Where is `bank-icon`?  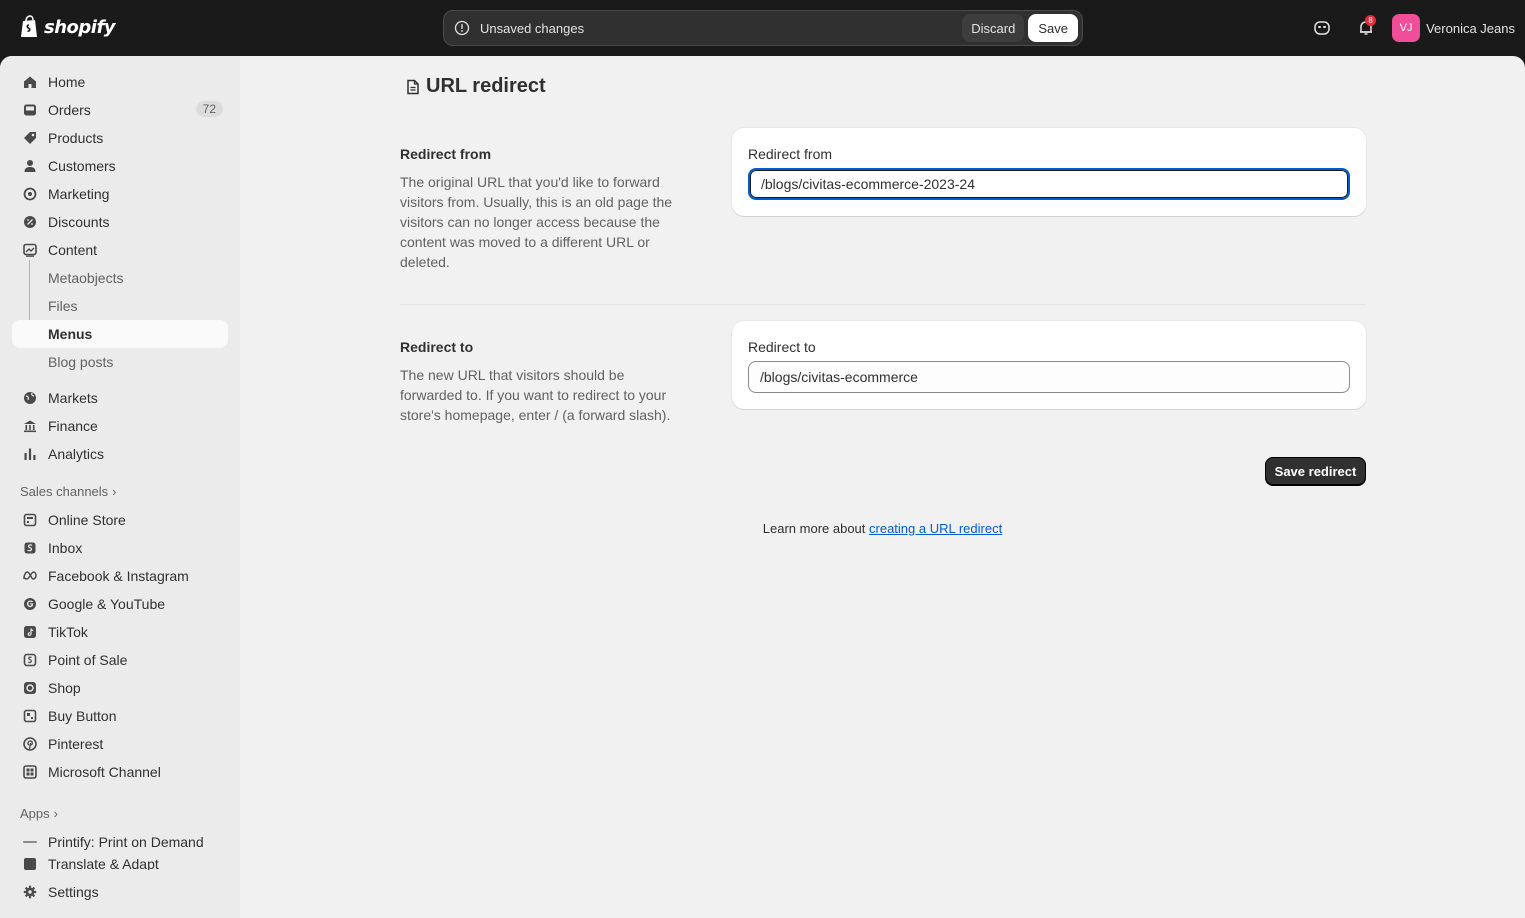
bank-icon is located at coordinates (30, 426).